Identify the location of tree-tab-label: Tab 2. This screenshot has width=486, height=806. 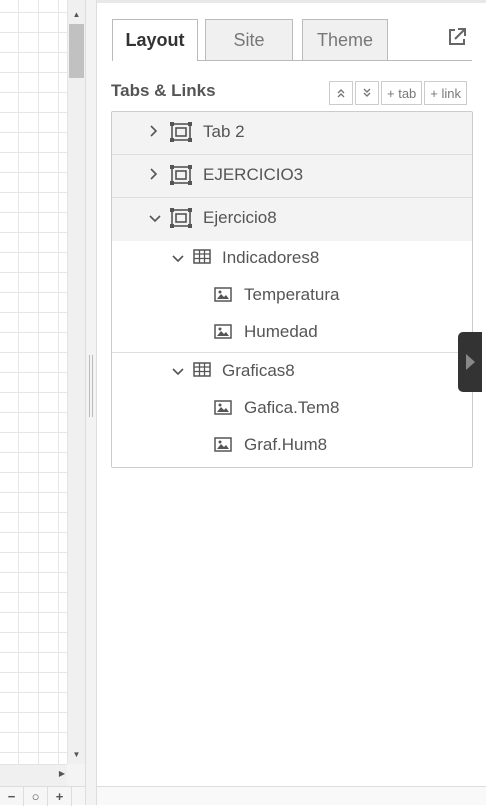
(224, 131).